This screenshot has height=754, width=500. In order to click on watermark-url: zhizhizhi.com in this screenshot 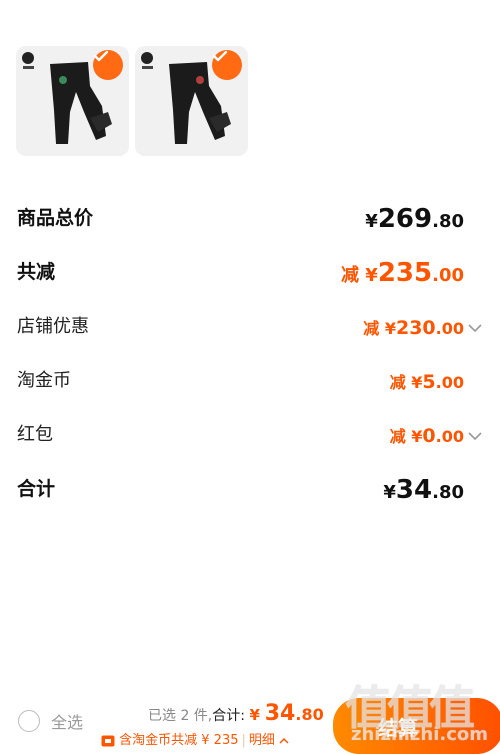, I will do `click(420, 734)`.